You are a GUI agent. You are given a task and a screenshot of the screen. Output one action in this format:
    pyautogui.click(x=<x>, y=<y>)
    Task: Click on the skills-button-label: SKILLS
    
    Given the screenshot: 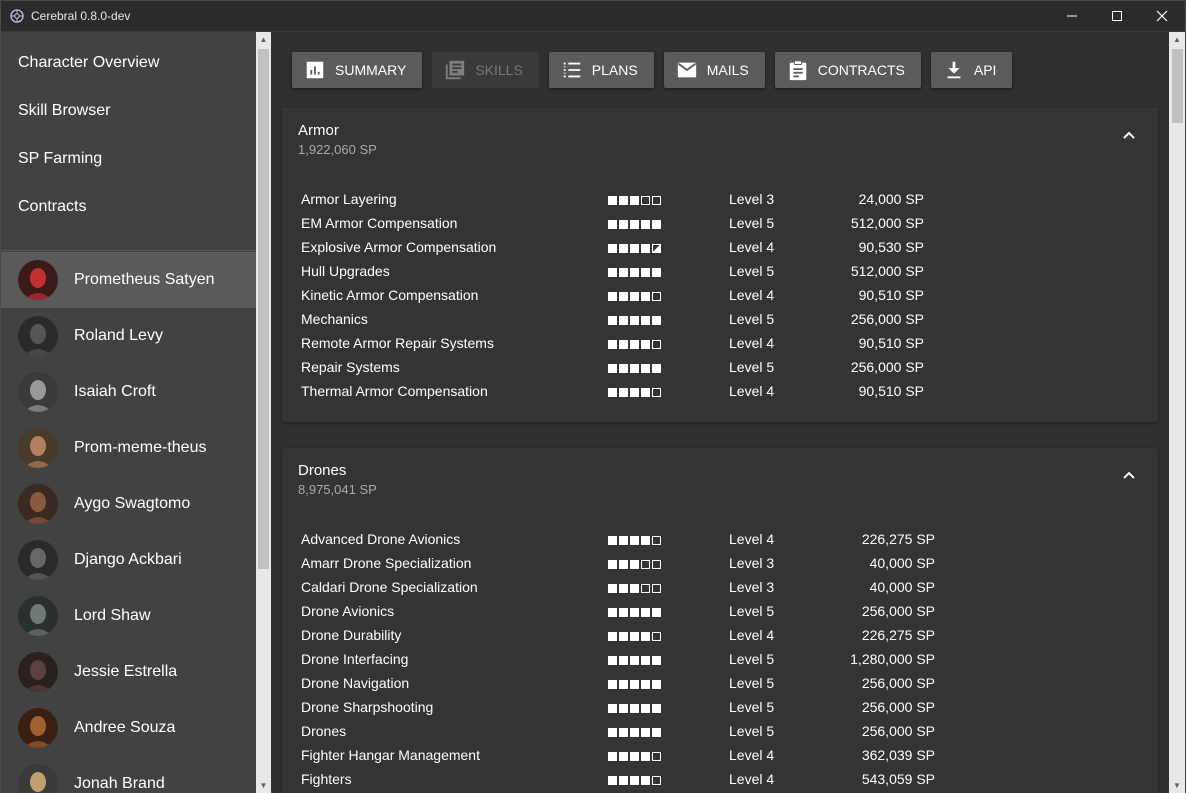 What is the action you would take?
    pyautogui.click(x=499, y=70)
    